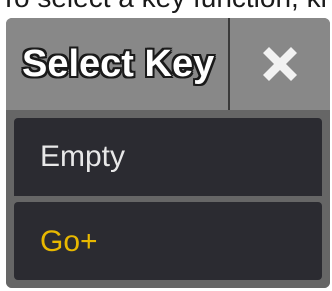 This screenshot has height=291, width=332. I want to click on close-button, so click(280, 64).